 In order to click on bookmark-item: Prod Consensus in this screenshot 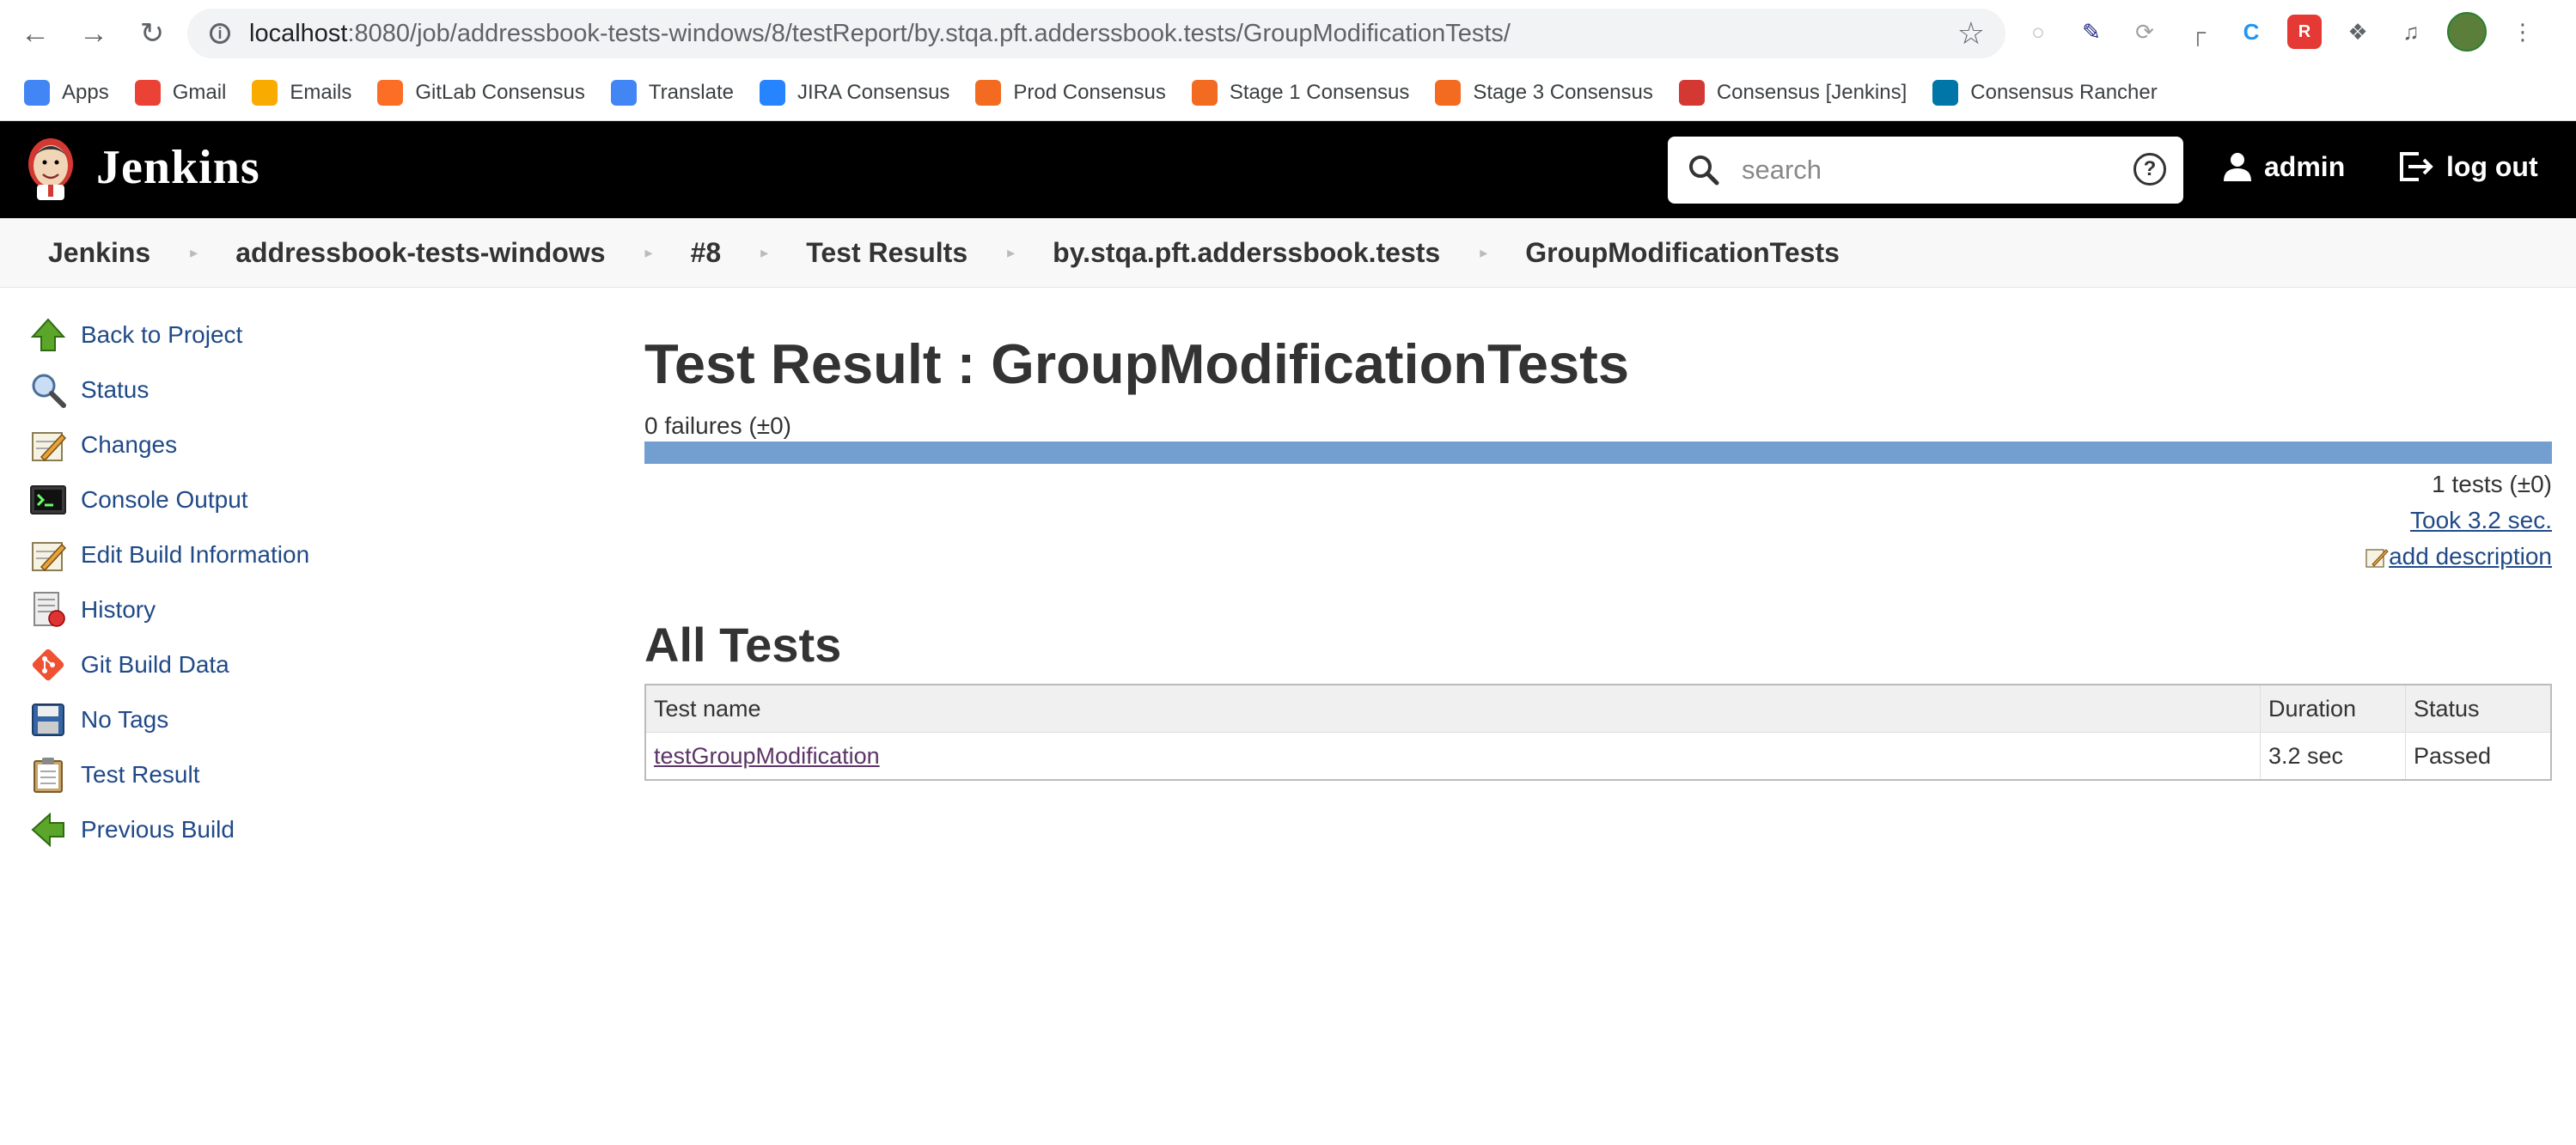, I will do `click(1070, 93)`.